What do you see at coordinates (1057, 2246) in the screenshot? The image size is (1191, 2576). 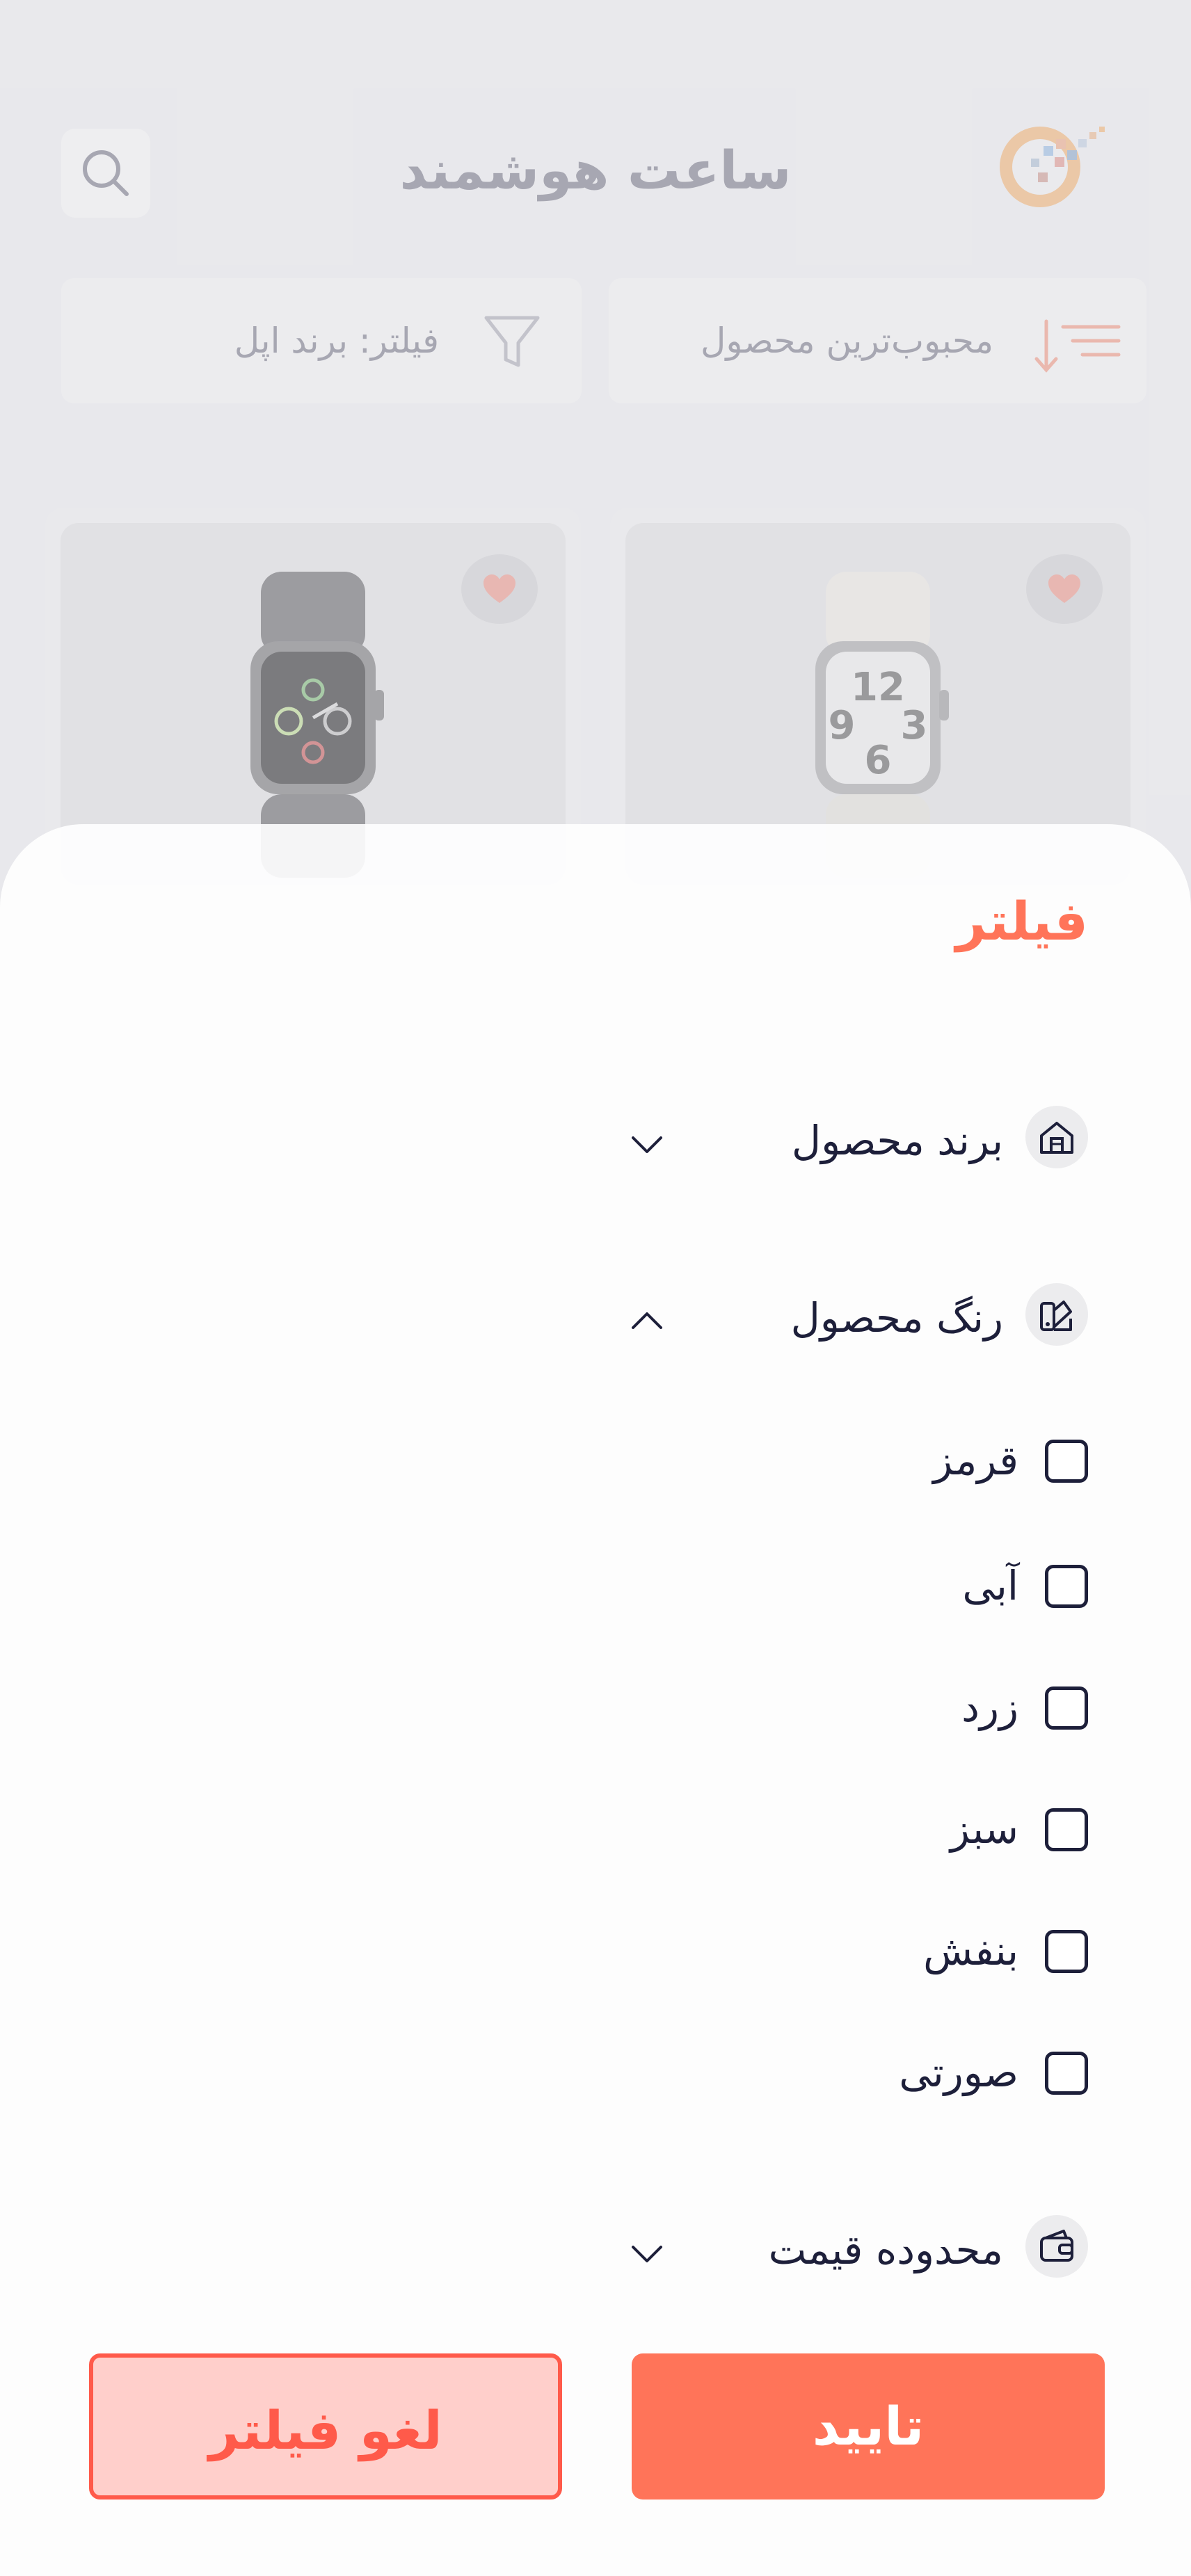 I see `wallet-icon` at bounding box center [1057, 2246].